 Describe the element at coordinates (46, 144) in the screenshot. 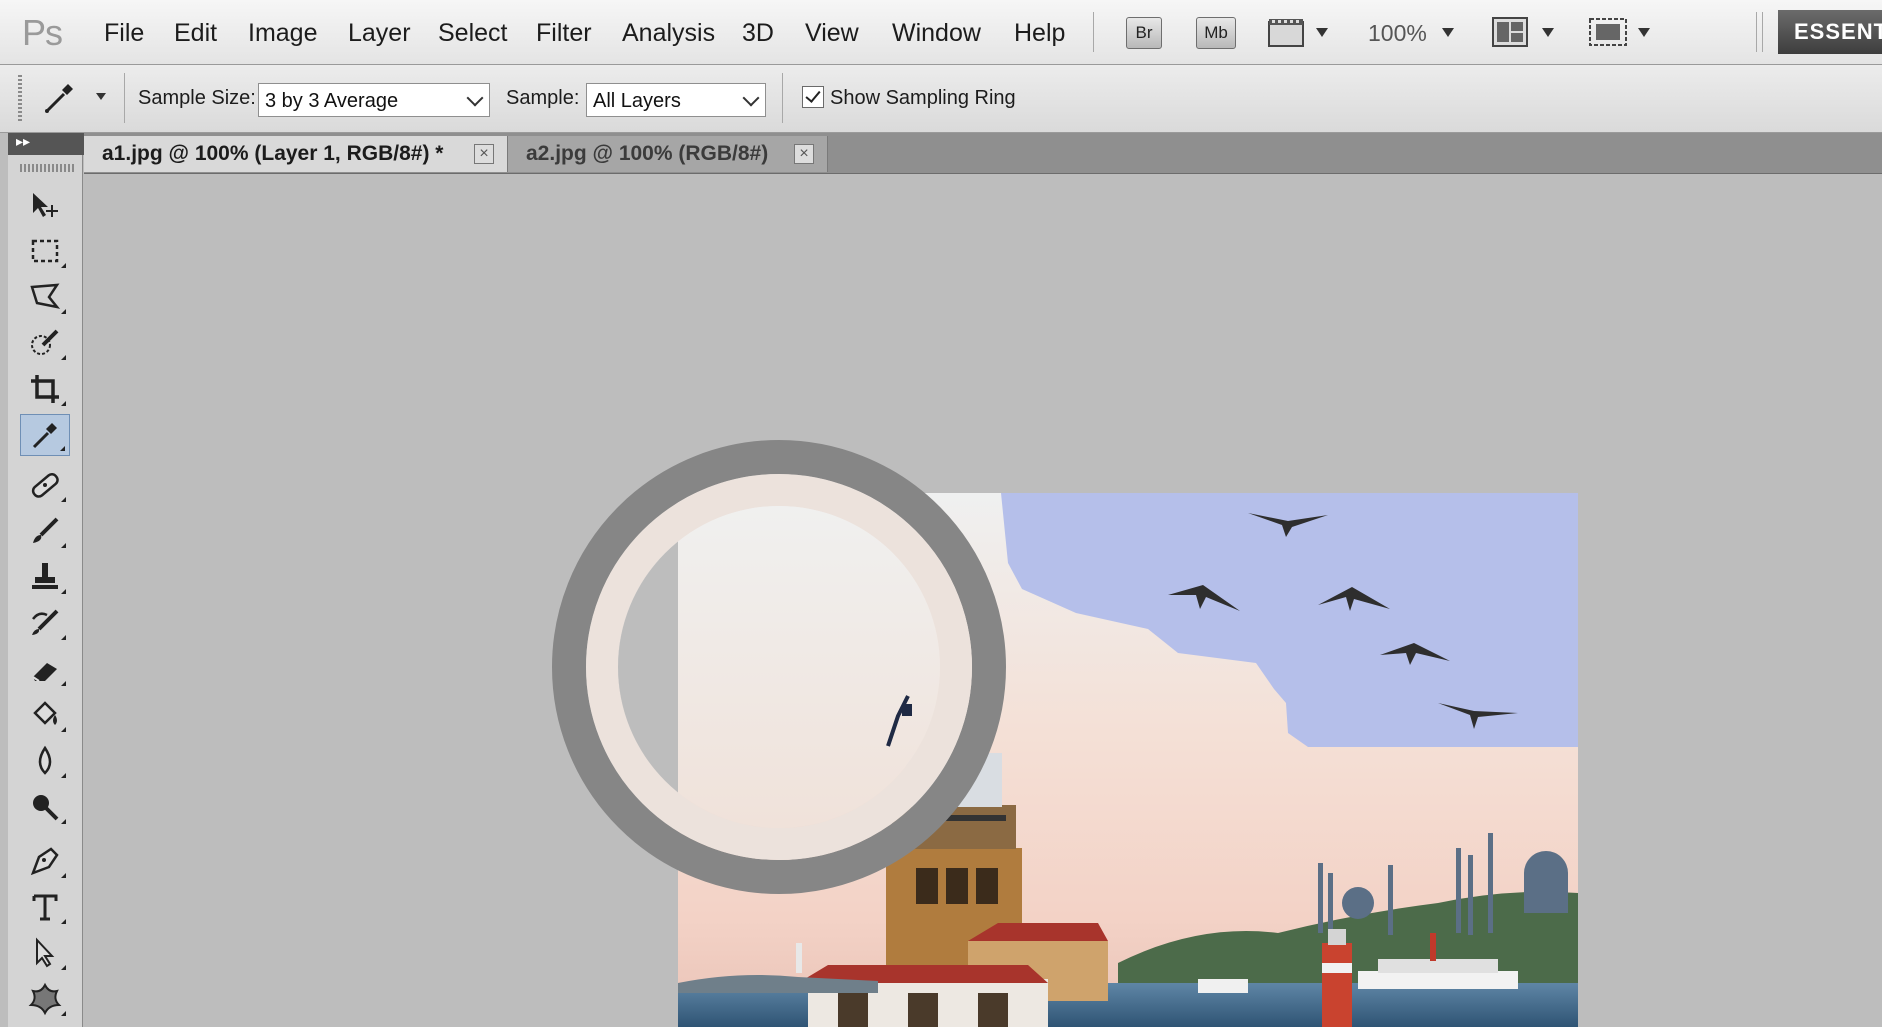

I see `tools-panel-header: ▸▸` at that location.